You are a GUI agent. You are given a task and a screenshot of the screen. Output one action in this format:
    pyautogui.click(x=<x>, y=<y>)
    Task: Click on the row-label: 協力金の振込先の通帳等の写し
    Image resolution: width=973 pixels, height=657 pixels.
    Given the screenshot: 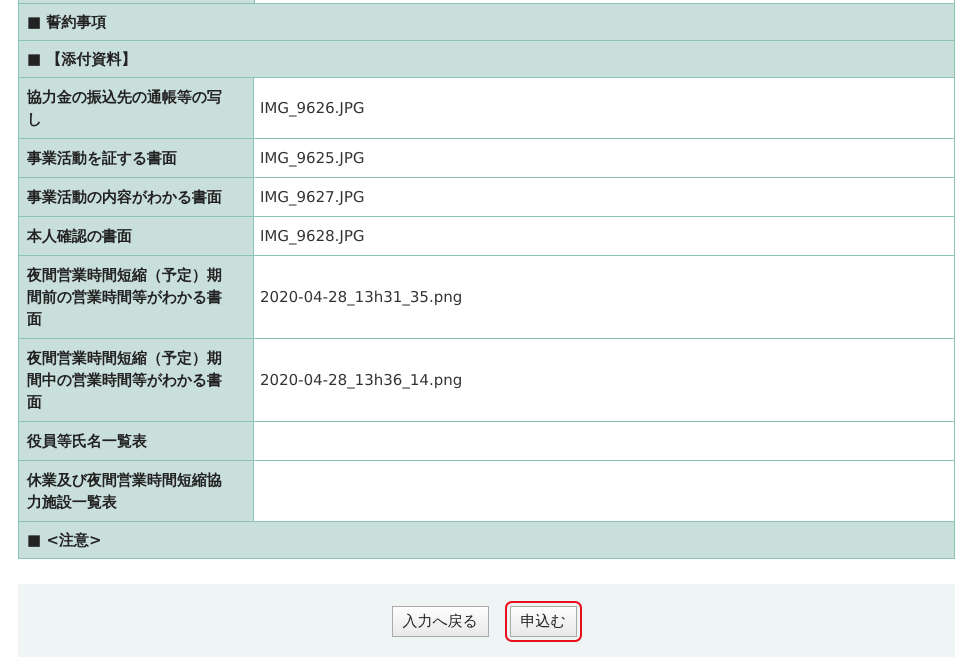 What is the action you would take?
    pyautogui.click(x=136, y=108)
    